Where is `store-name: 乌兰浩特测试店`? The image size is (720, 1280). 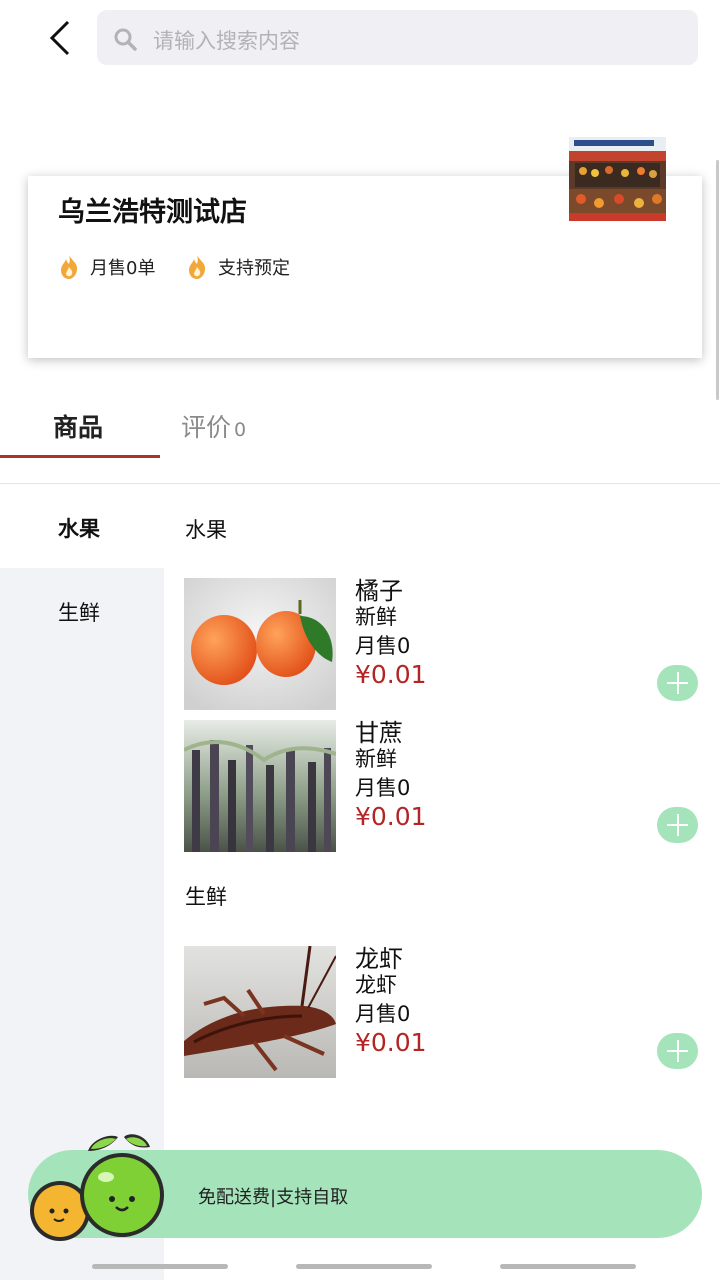 store-name: 乌兰浩特测试店 is located at coordinates (152, 212).